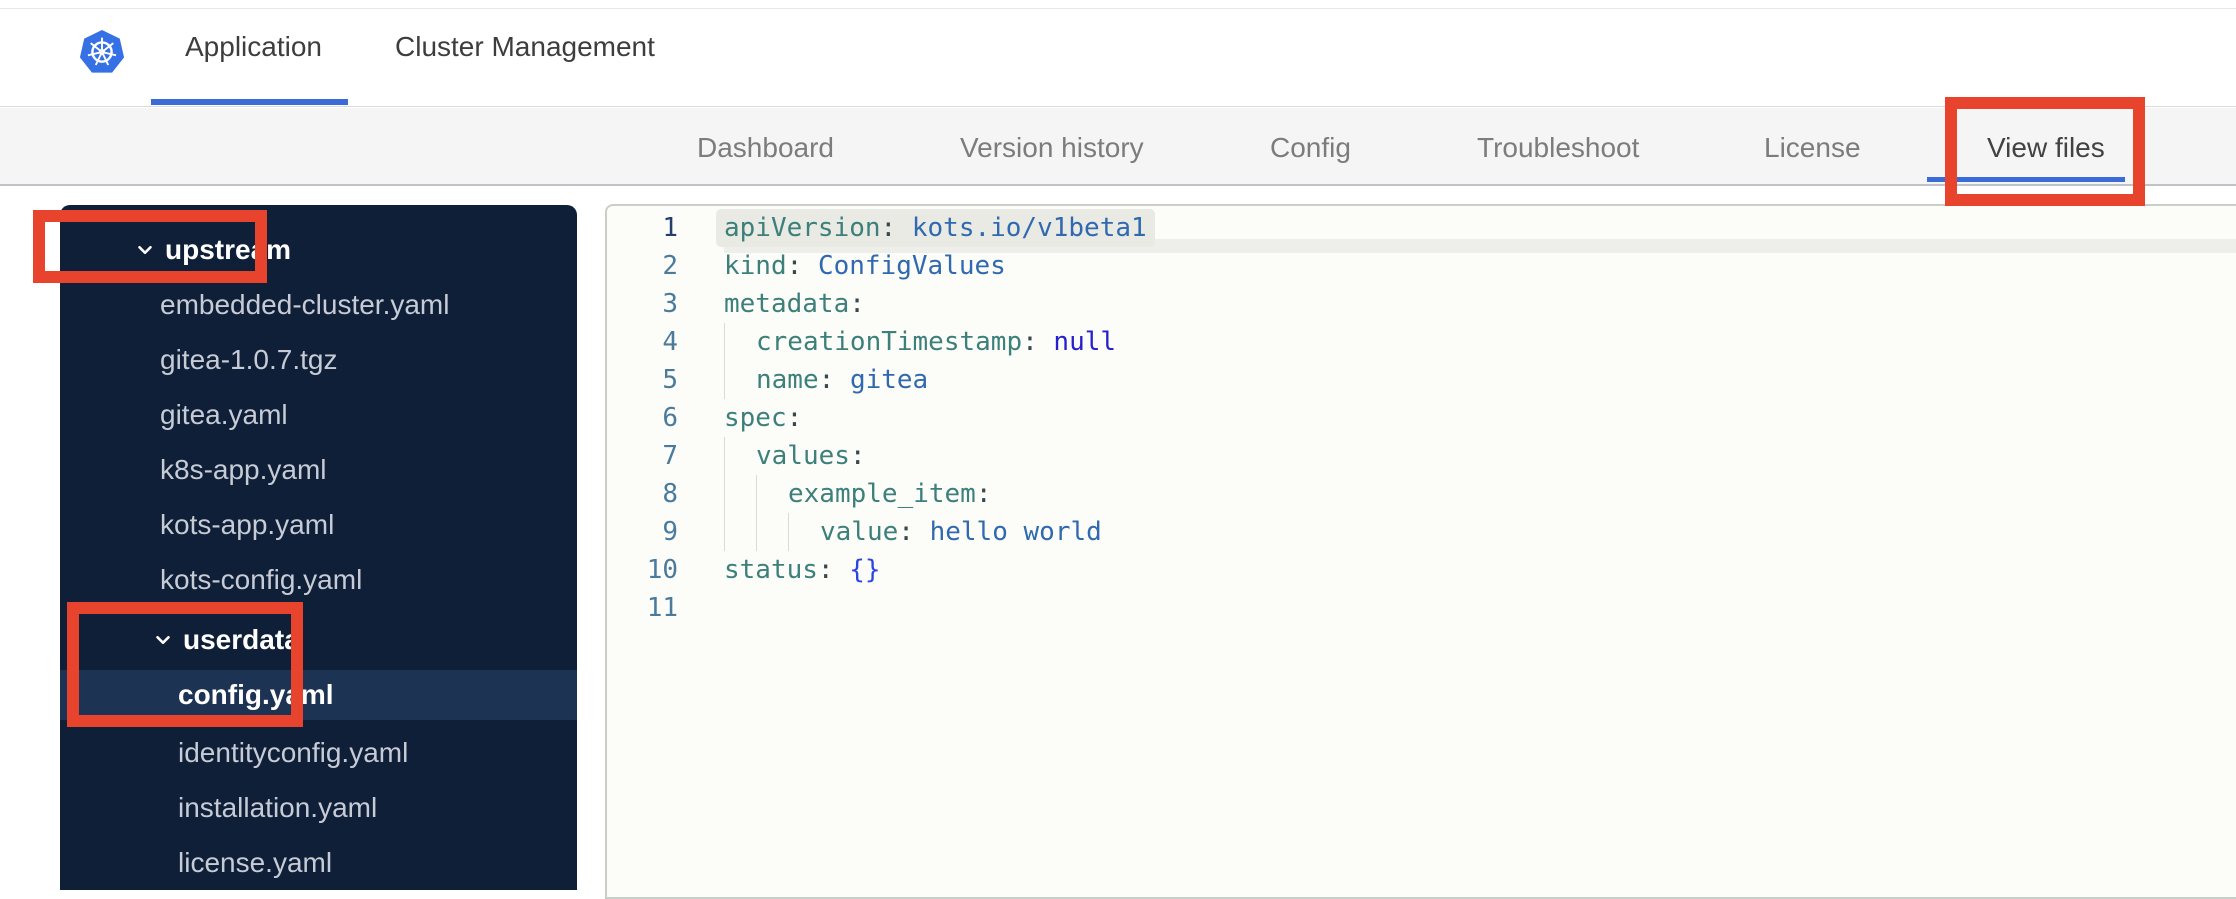 The width and height of the screenshot is (2236, 899). I want to click on code-text: spec:, so click(763, 418).